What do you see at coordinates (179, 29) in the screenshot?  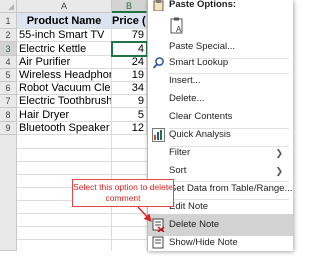 I see `svg-text: A` at bounding box center [179, 29].